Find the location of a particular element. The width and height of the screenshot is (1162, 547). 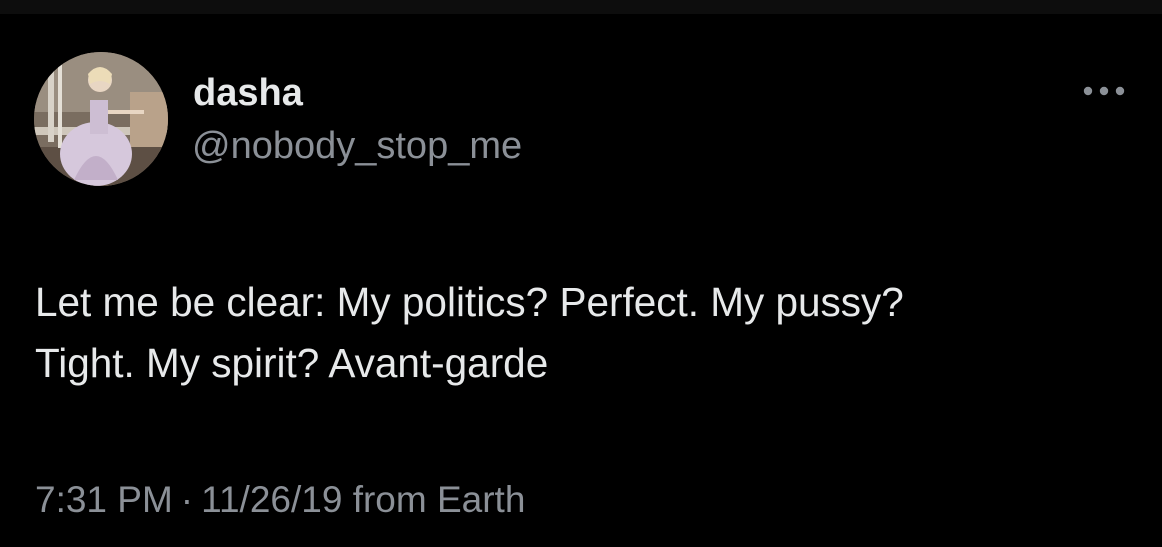

tweet-time: 7:31 PM is located at coordinates (104, 499).